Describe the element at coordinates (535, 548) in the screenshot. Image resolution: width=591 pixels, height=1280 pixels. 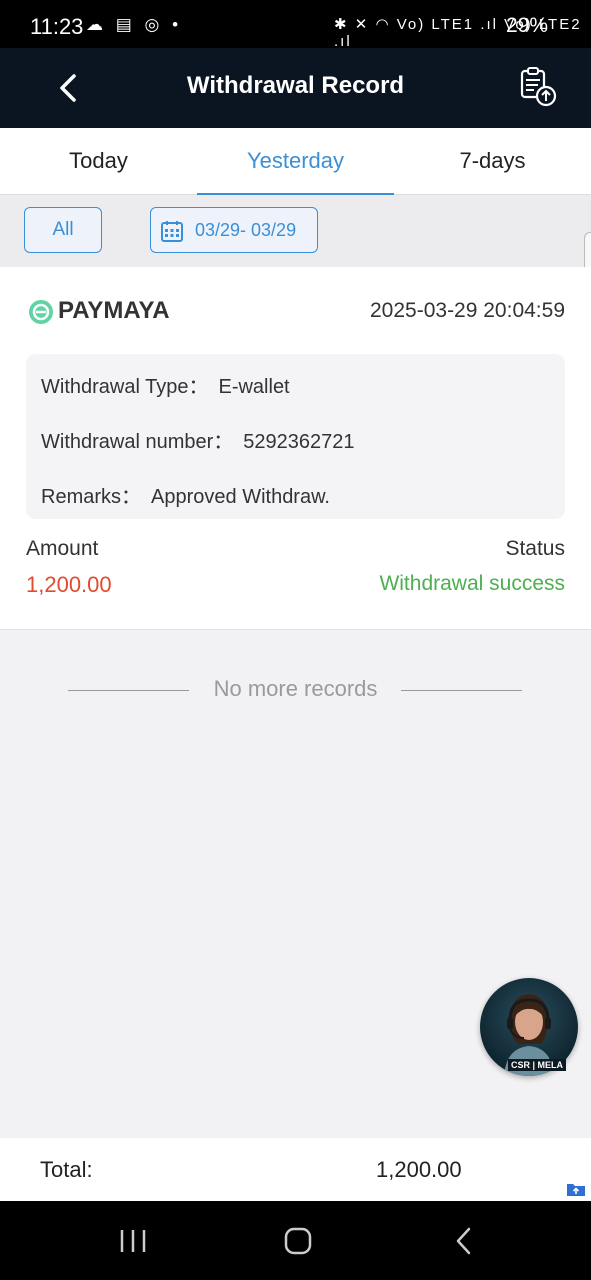
I see `status-label: Status` at that location.